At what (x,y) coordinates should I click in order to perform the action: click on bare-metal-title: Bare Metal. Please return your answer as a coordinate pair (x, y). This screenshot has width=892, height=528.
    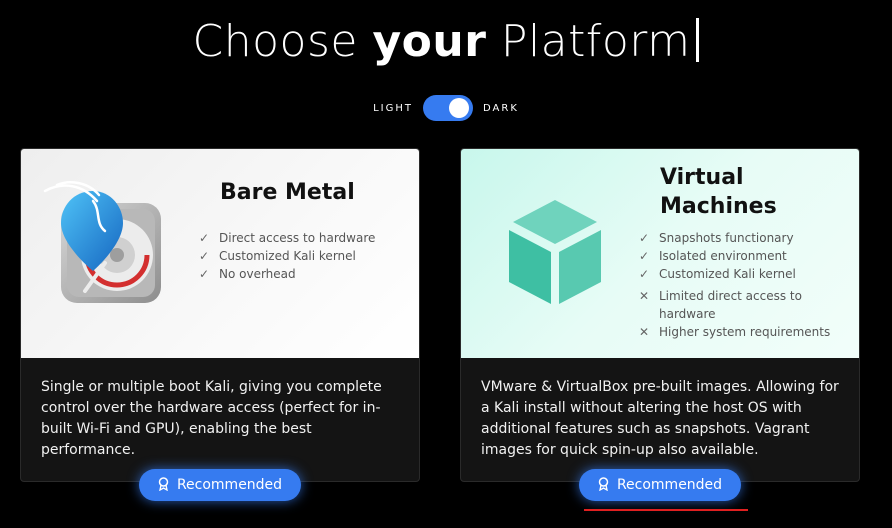
    Looking at the image, I should click on (287, 192).